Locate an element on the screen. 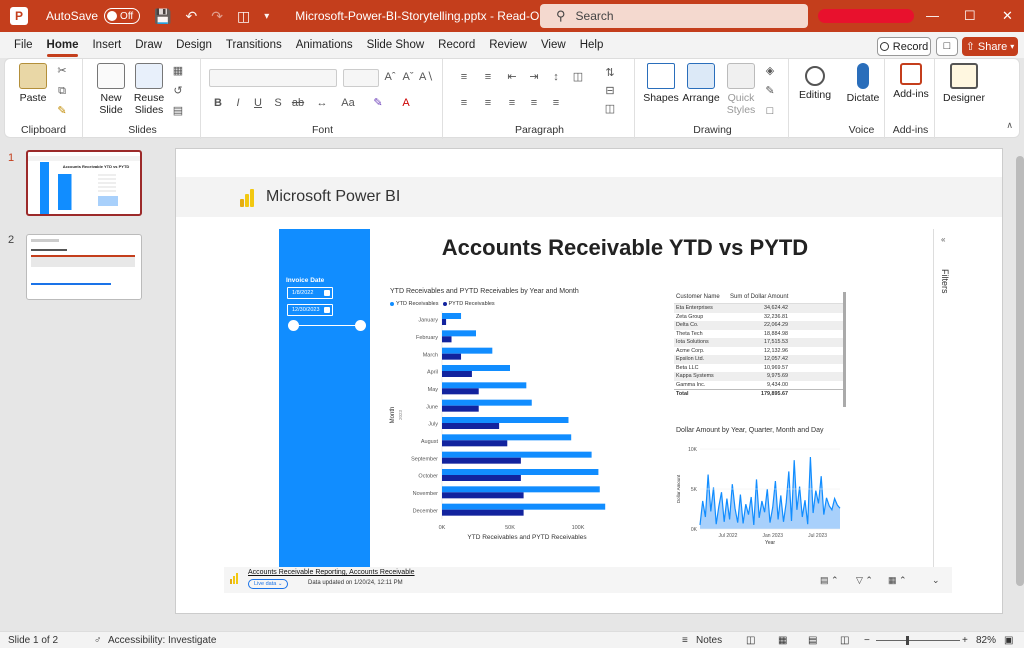 This screenshot has height=648, width=1024. bold-icon: B is located at coordinates (218, 103).